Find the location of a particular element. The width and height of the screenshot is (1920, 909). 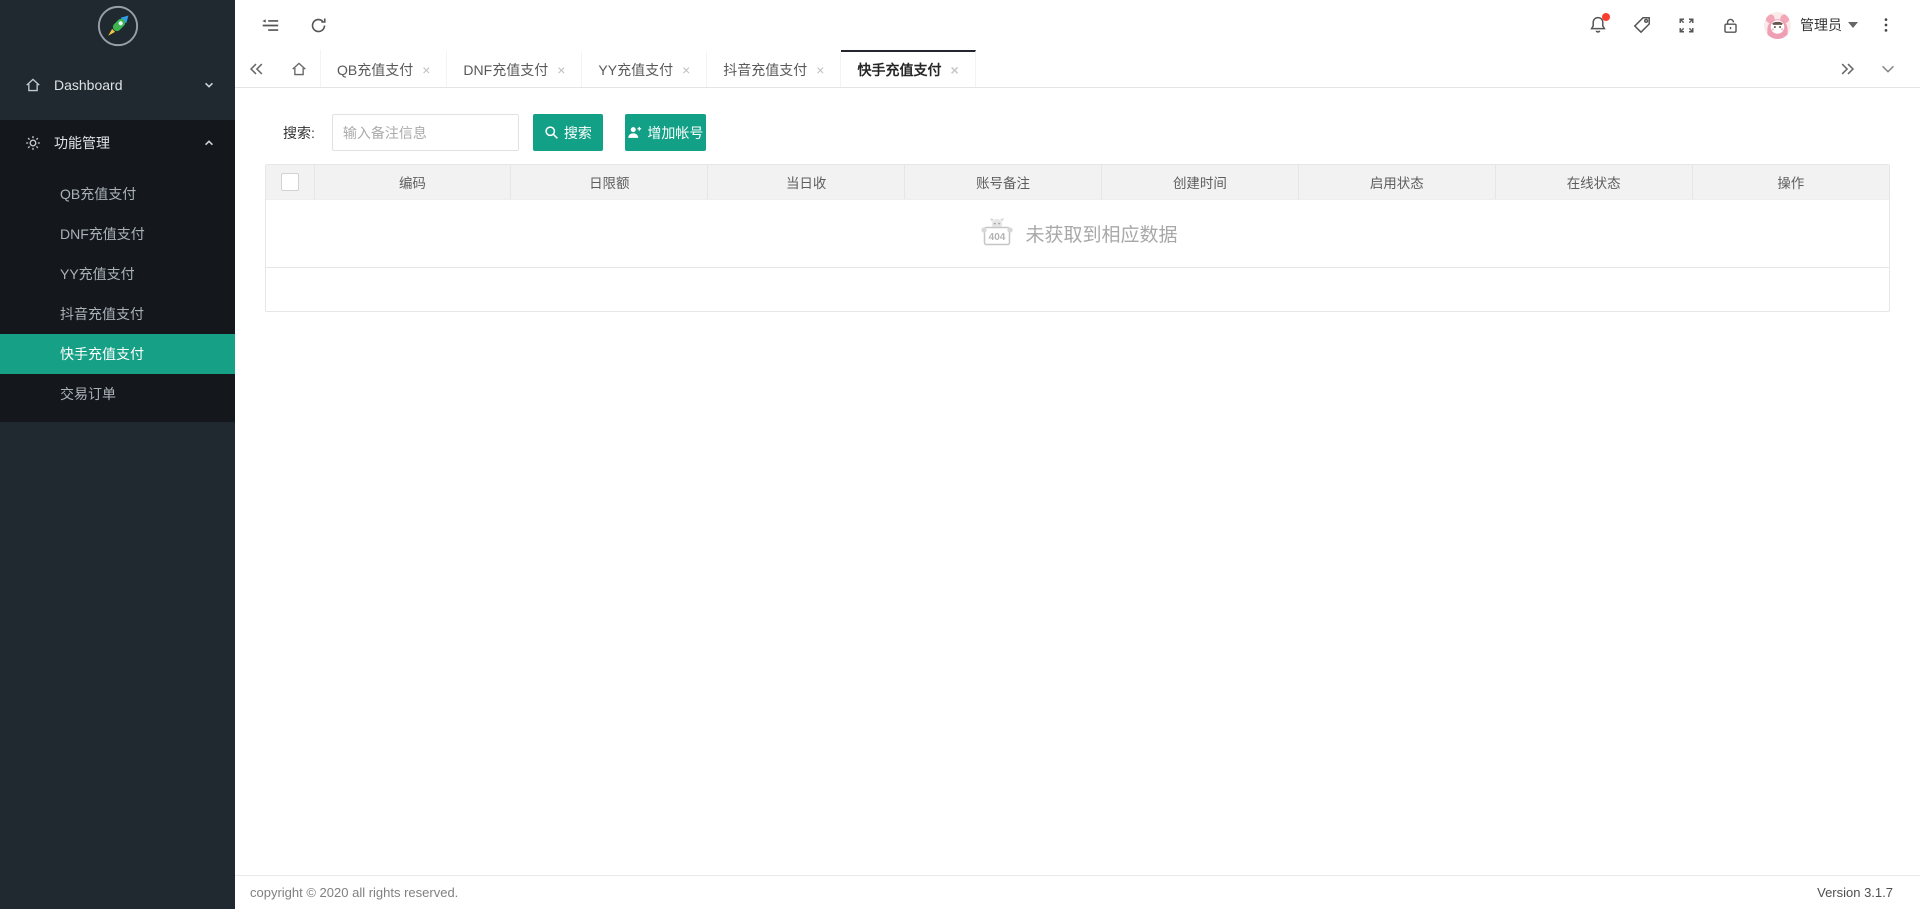

sidebar-submenu: QB充值支付 DNF充值支付 YY充值支付 抖音充值支付 快手充值支付 交易订单 is located at coordinates (117, 290).